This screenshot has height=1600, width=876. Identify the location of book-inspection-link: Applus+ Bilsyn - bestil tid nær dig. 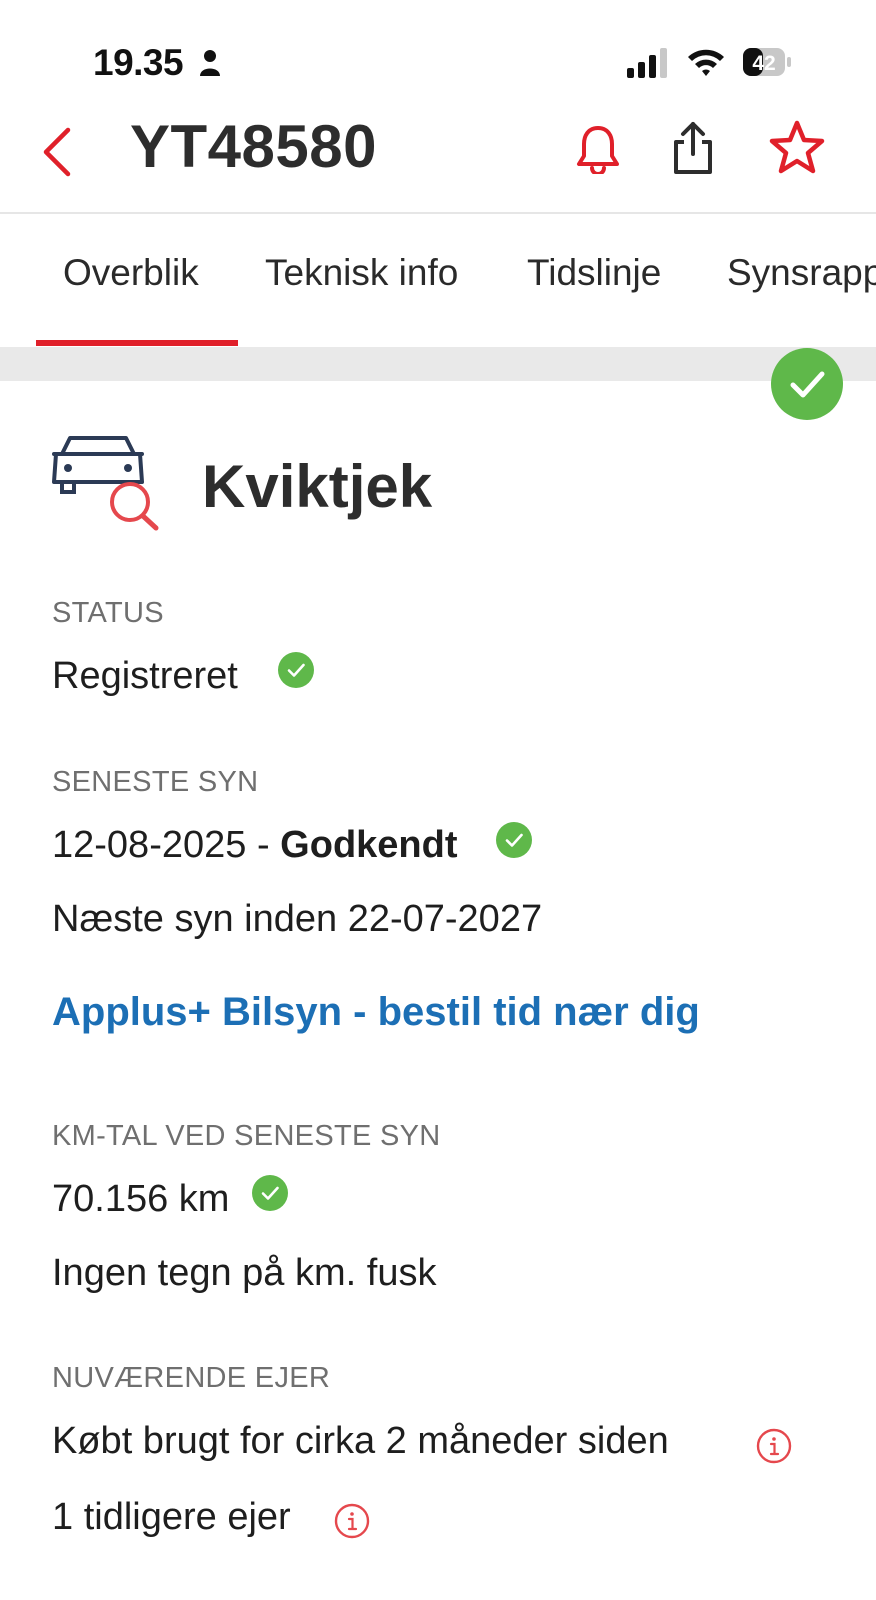
(376, 1012).